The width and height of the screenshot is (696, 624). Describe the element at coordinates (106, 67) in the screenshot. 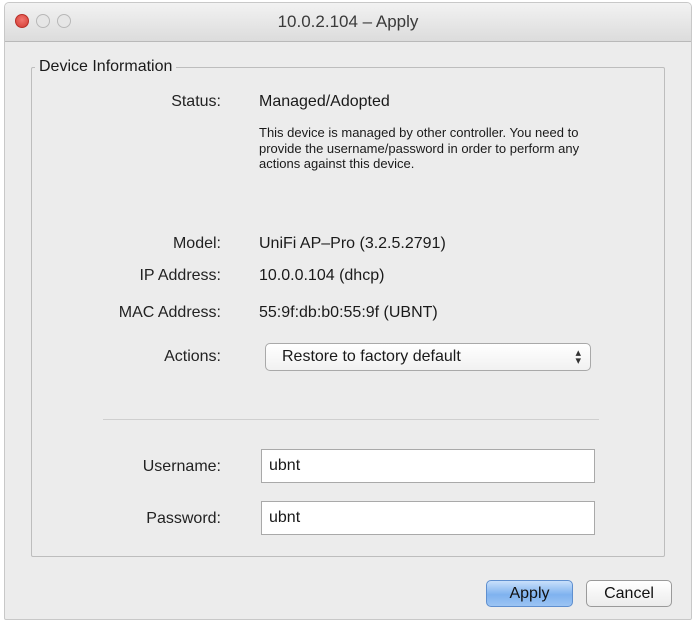

I see `group-legend: Device Information` at that location.